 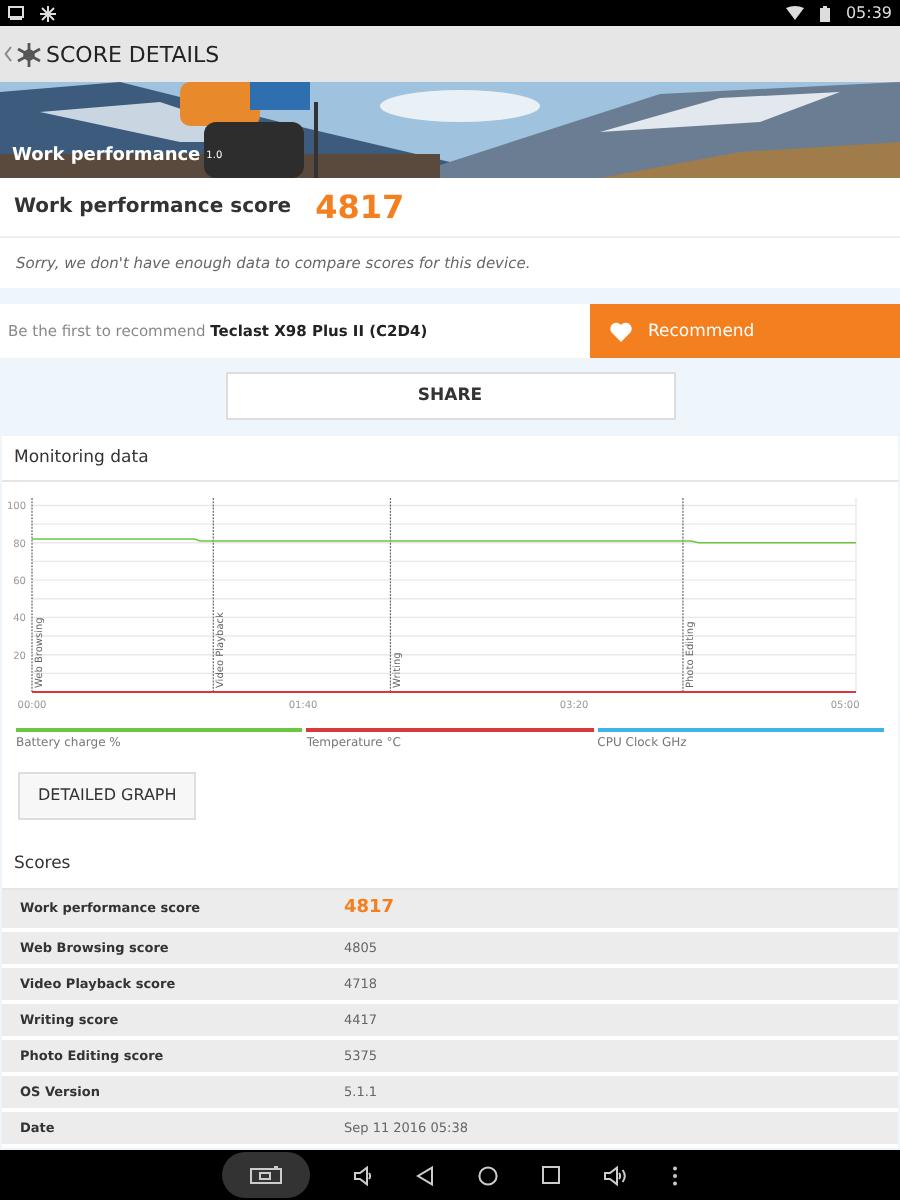 What do you see at coordinates (107, 795) in the screenshot?
I see `detailed-graph-button: DETAILED GRAPH` at bounding box center [107, 795].